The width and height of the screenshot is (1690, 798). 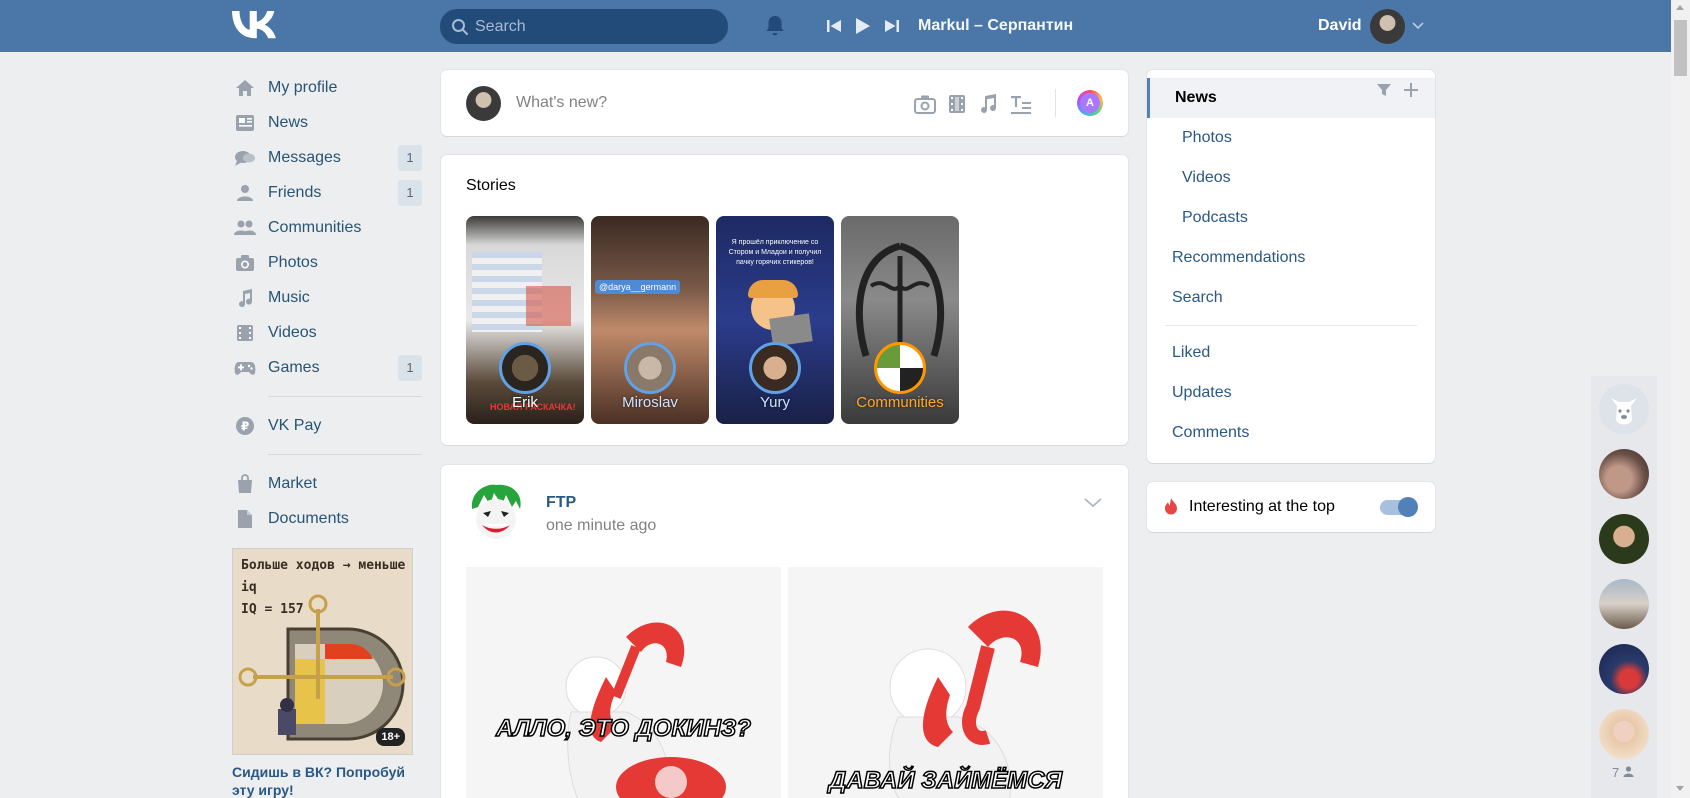 I want to click on previous-track-icon, so click(x=834, y=26).